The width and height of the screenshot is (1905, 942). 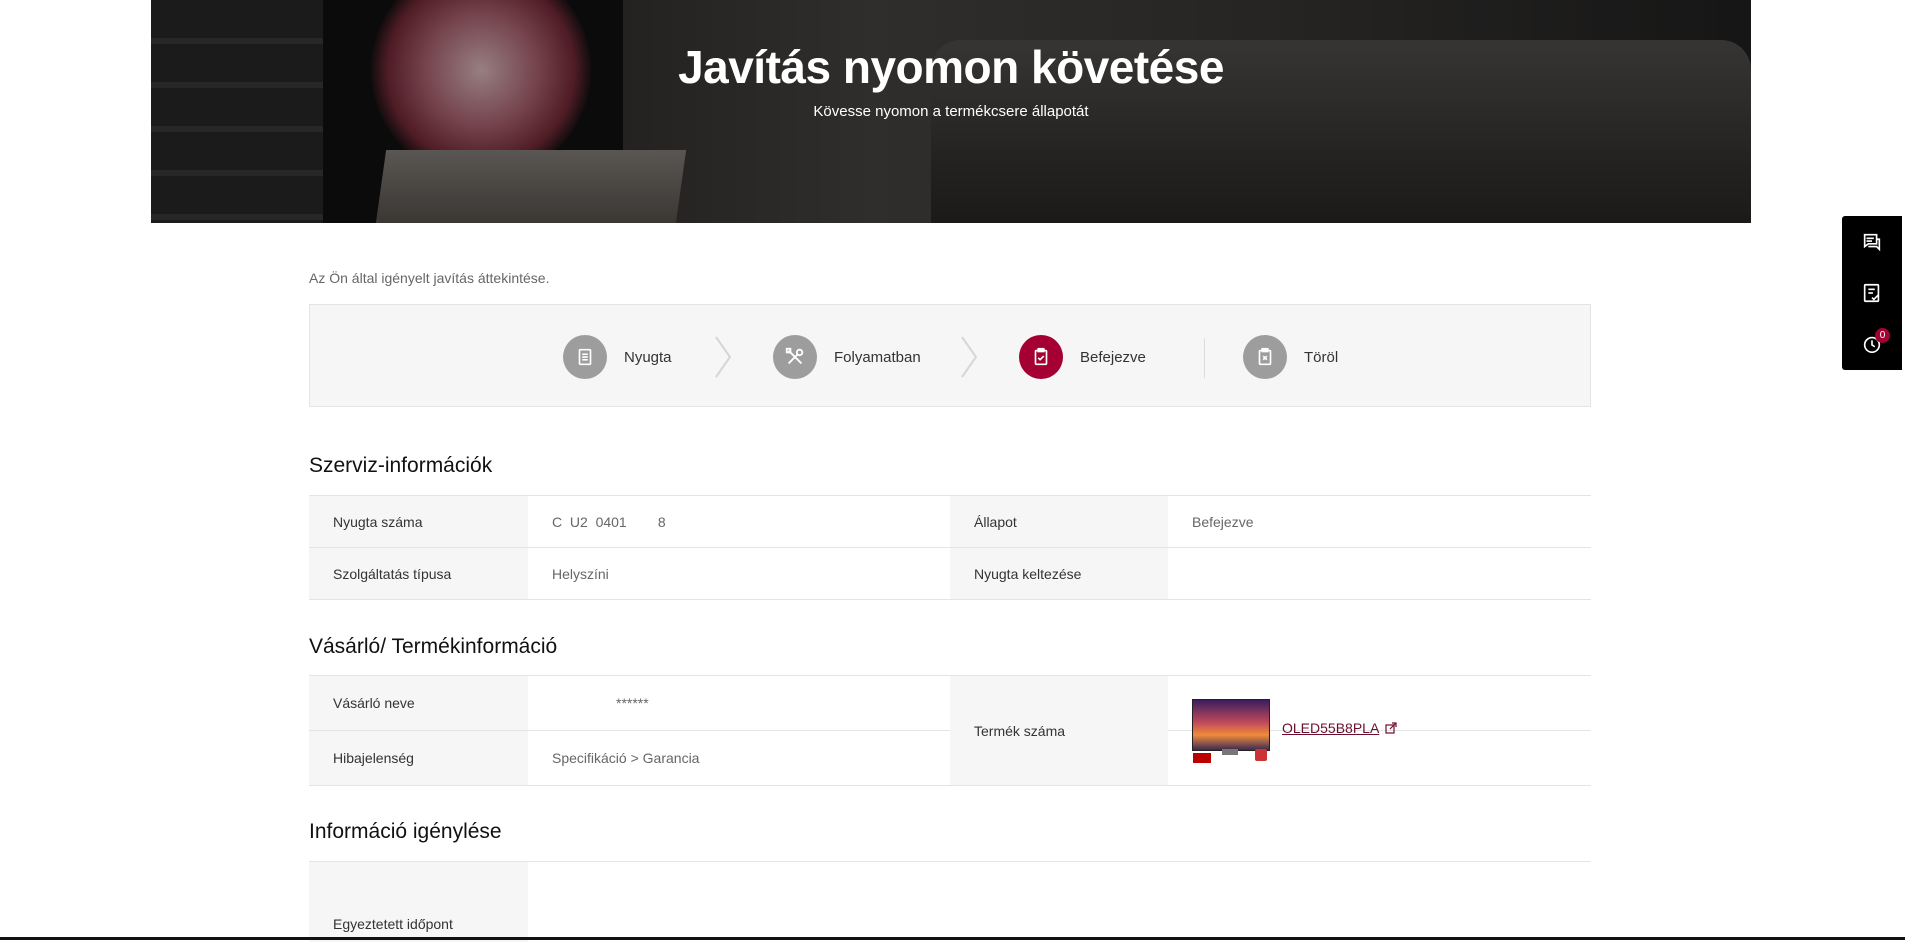 I want to click on history-badge: 0, so click(x=1882, y=335).